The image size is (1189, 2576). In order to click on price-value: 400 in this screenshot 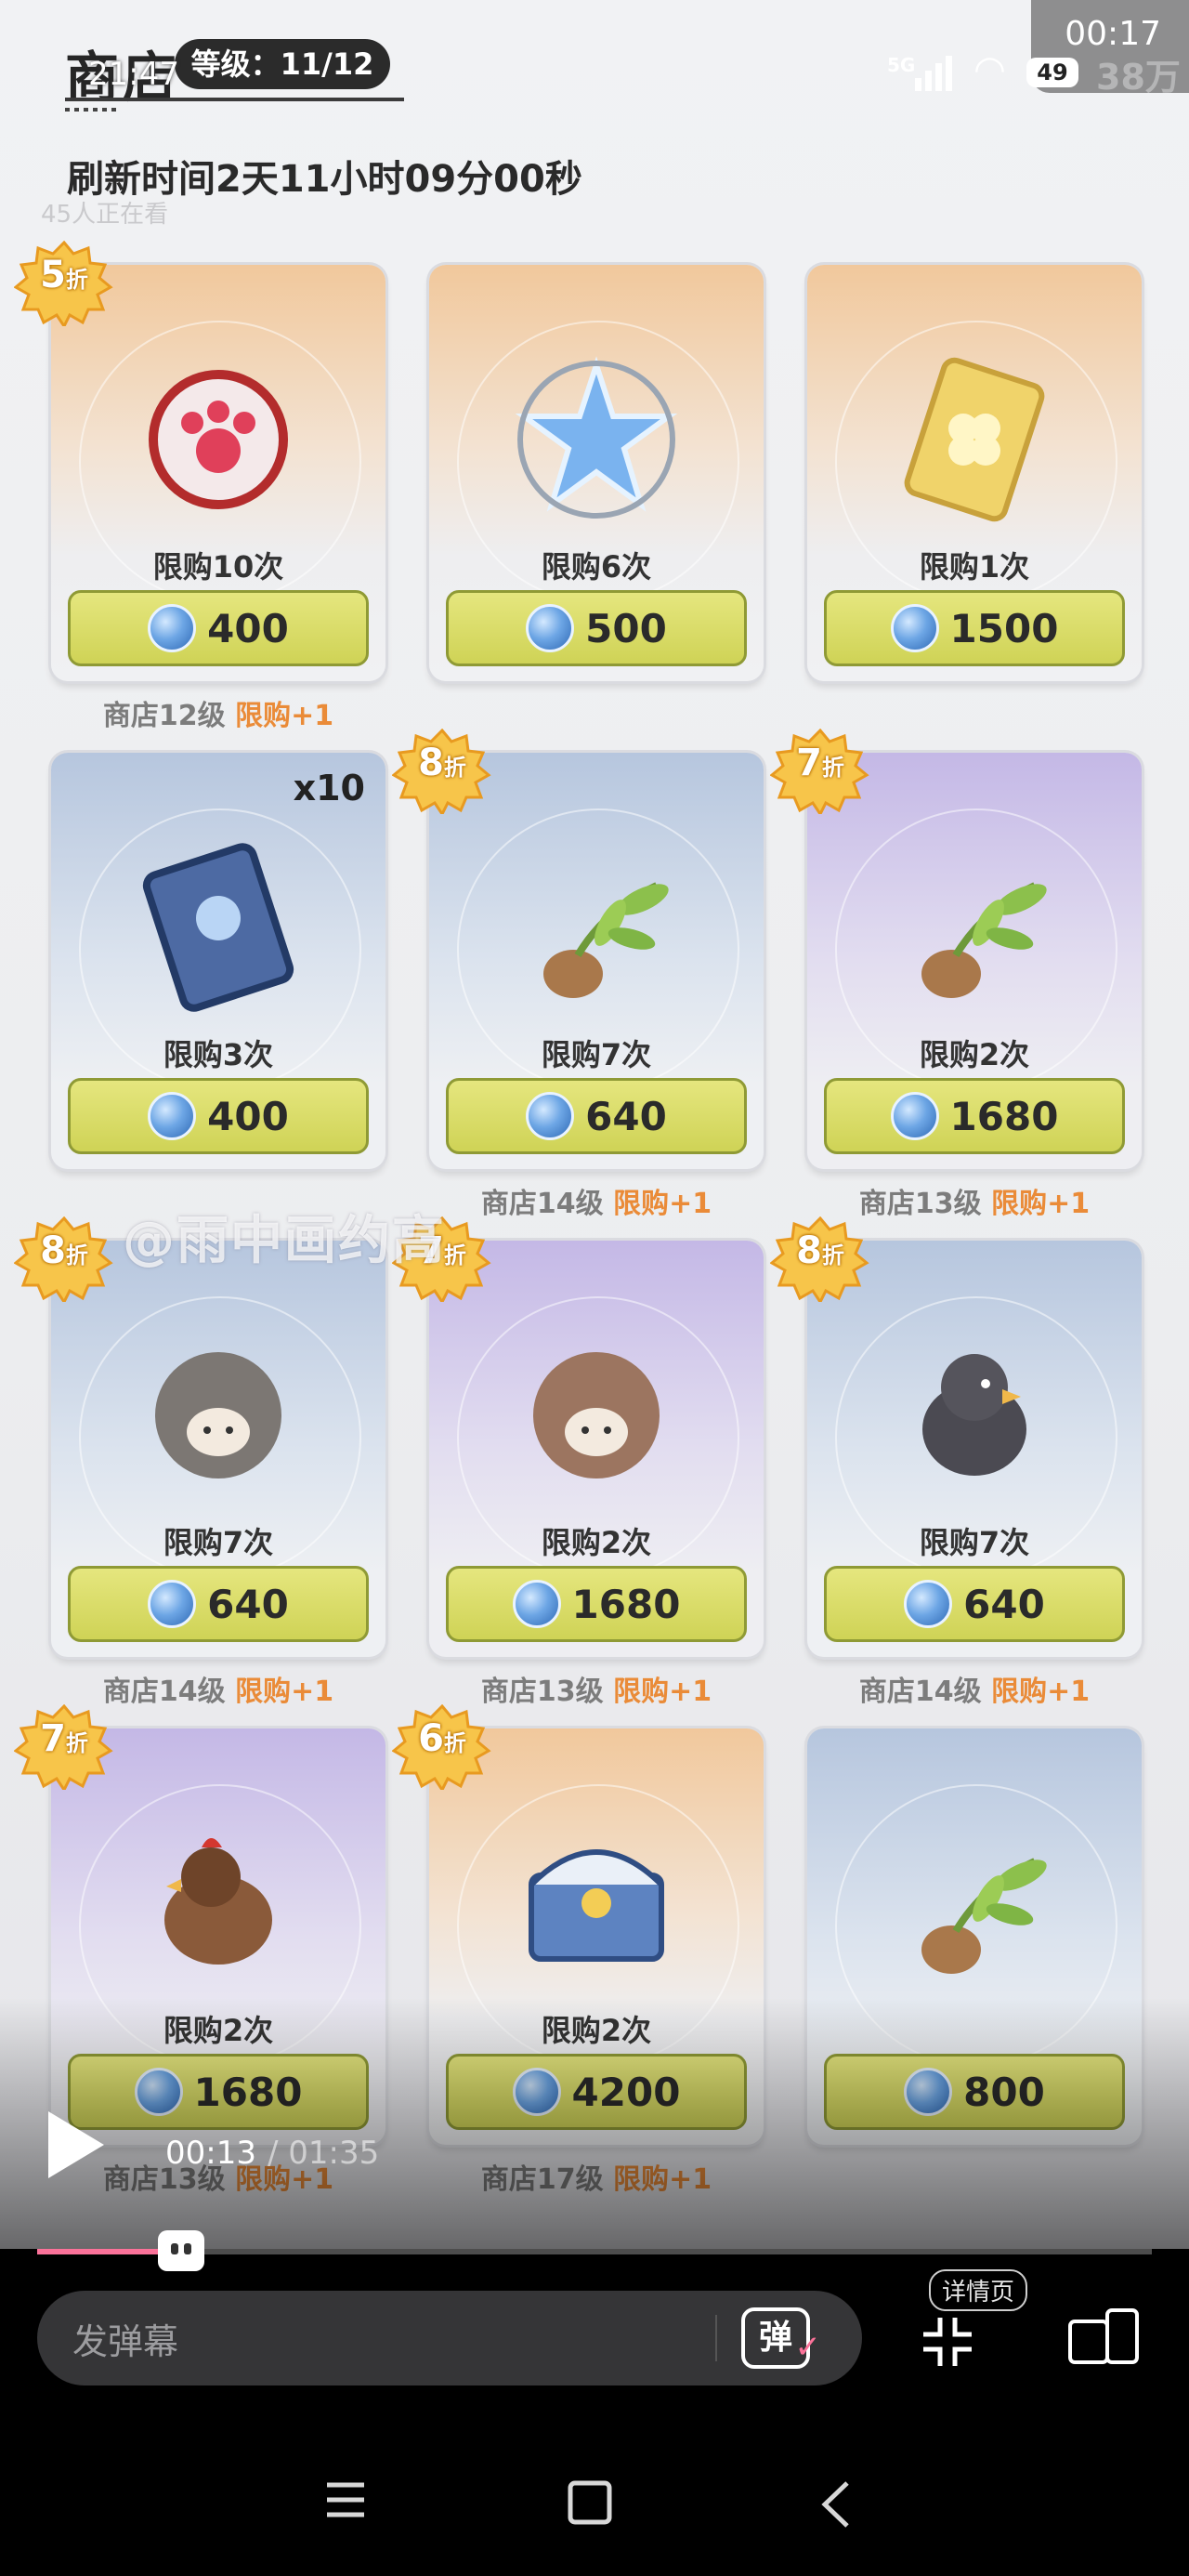, I will do `click(248, 628)`.